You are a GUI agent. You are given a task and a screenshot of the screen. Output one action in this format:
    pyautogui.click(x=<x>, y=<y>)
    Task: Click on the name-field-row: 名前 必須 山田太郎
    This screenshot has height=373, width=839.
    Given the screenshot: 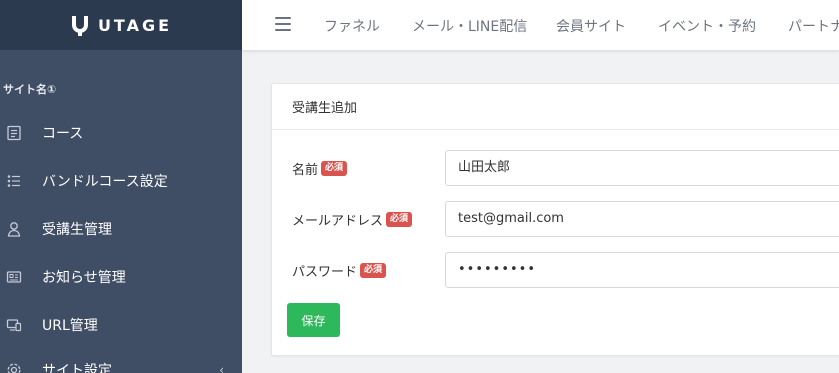 What is the action you would take?
    pyautogui.click(x=555, y=168)
    